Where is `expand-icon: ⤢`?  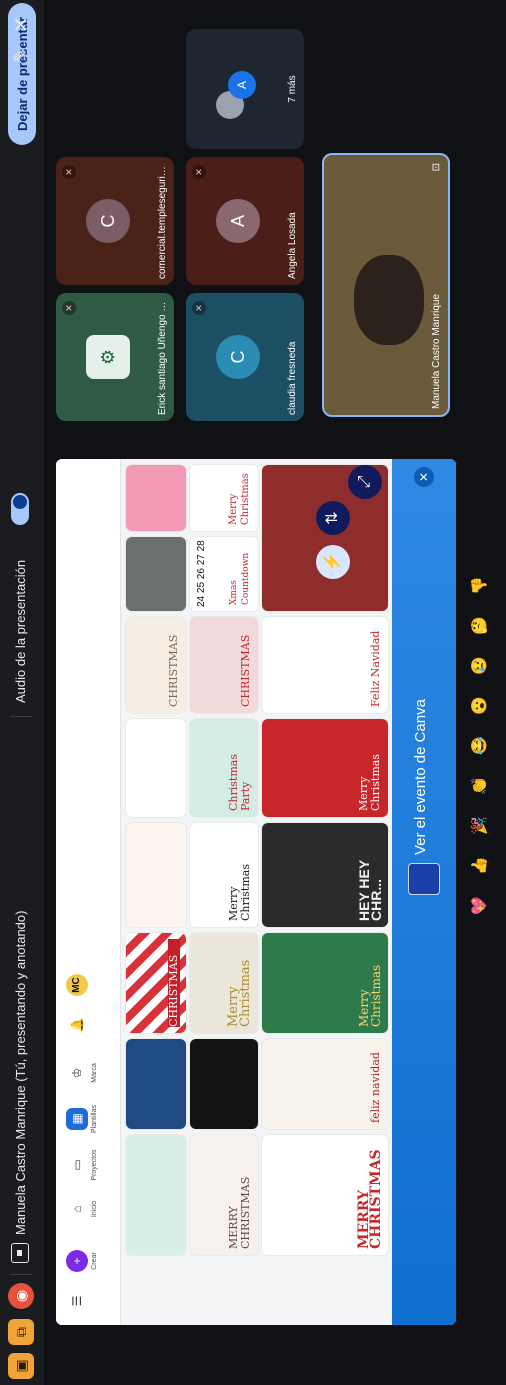
expand-icon: ⤢ is located at coordinates (364, 482).